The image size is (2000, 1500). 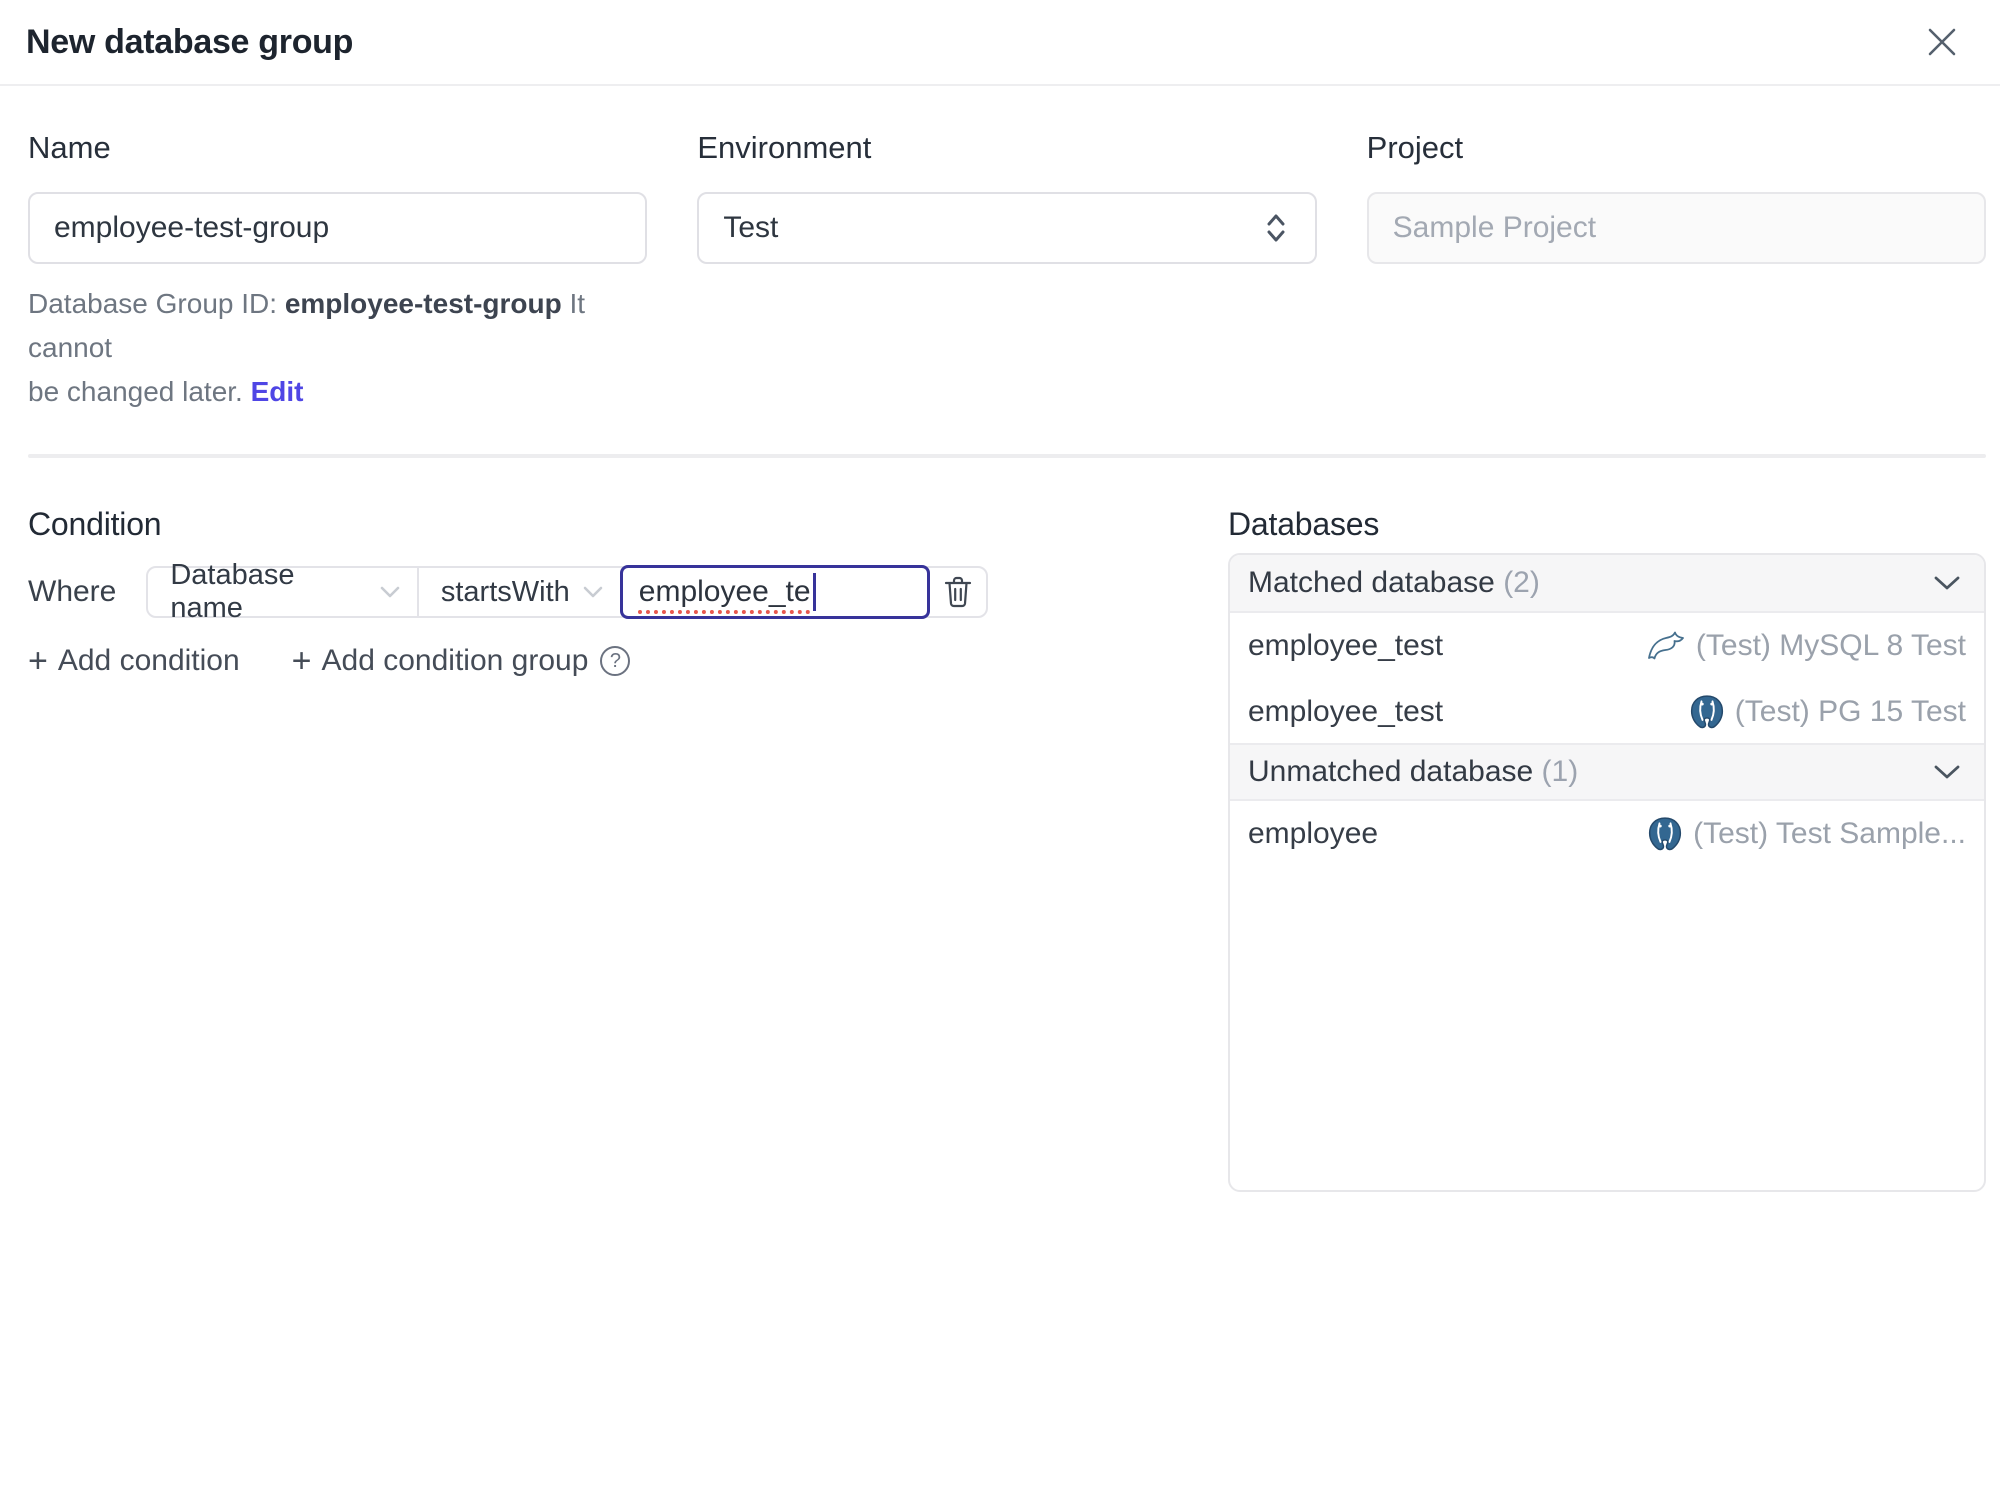 I want to click on where-label: Where, so click(x=72, y=591).